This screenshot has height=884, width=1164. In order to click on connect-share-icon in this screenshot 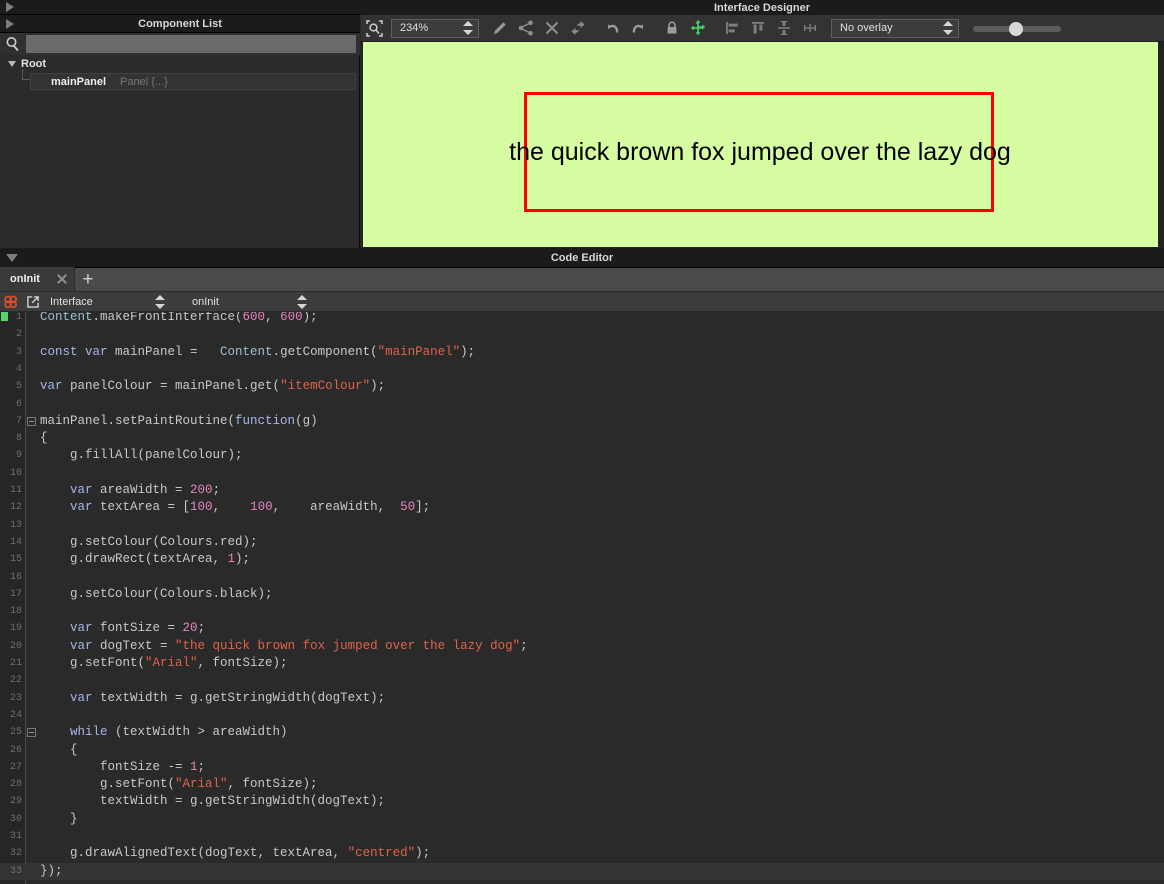, I will do `click(526, 28)`.